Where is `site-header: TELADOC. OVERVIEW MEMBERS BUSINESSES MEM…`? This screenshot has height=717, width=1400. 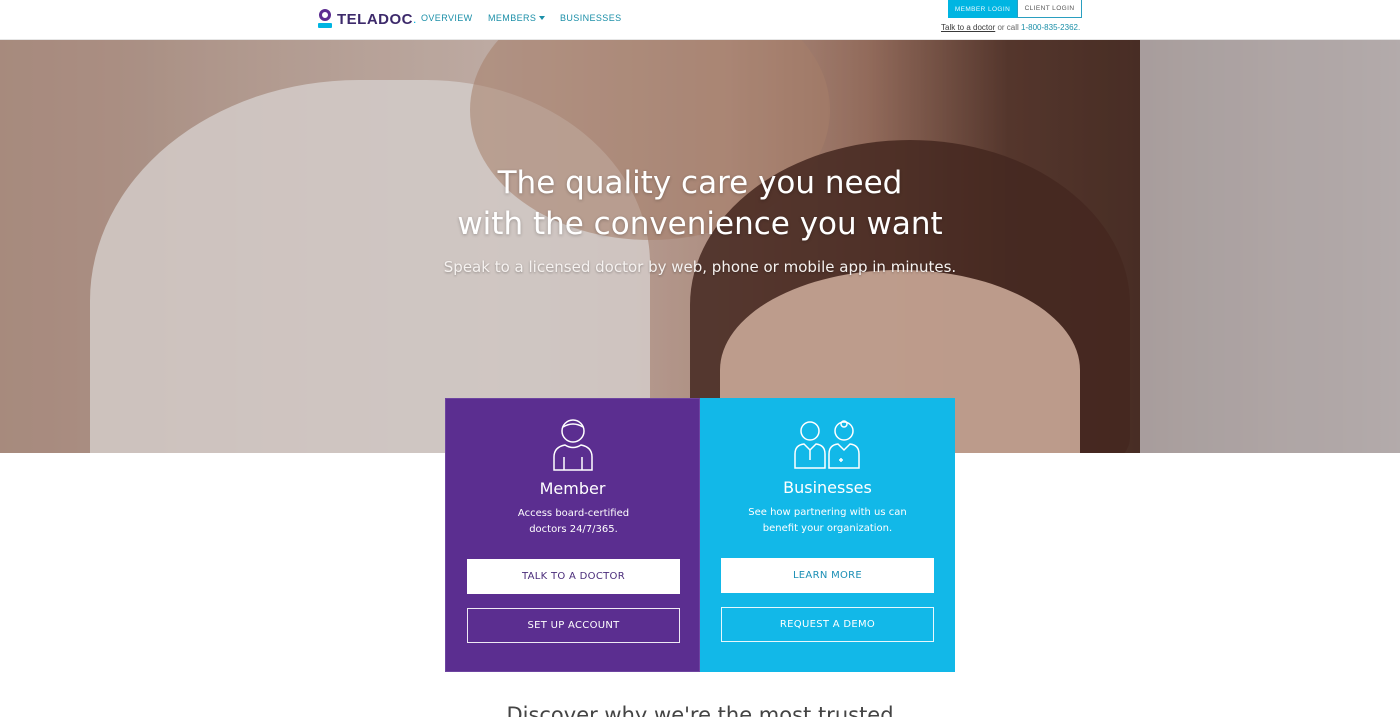 site-header: TELADOC. OVERVIEW MEMBERS BUSINESSES MEM… is located at coordinates (700, 20).